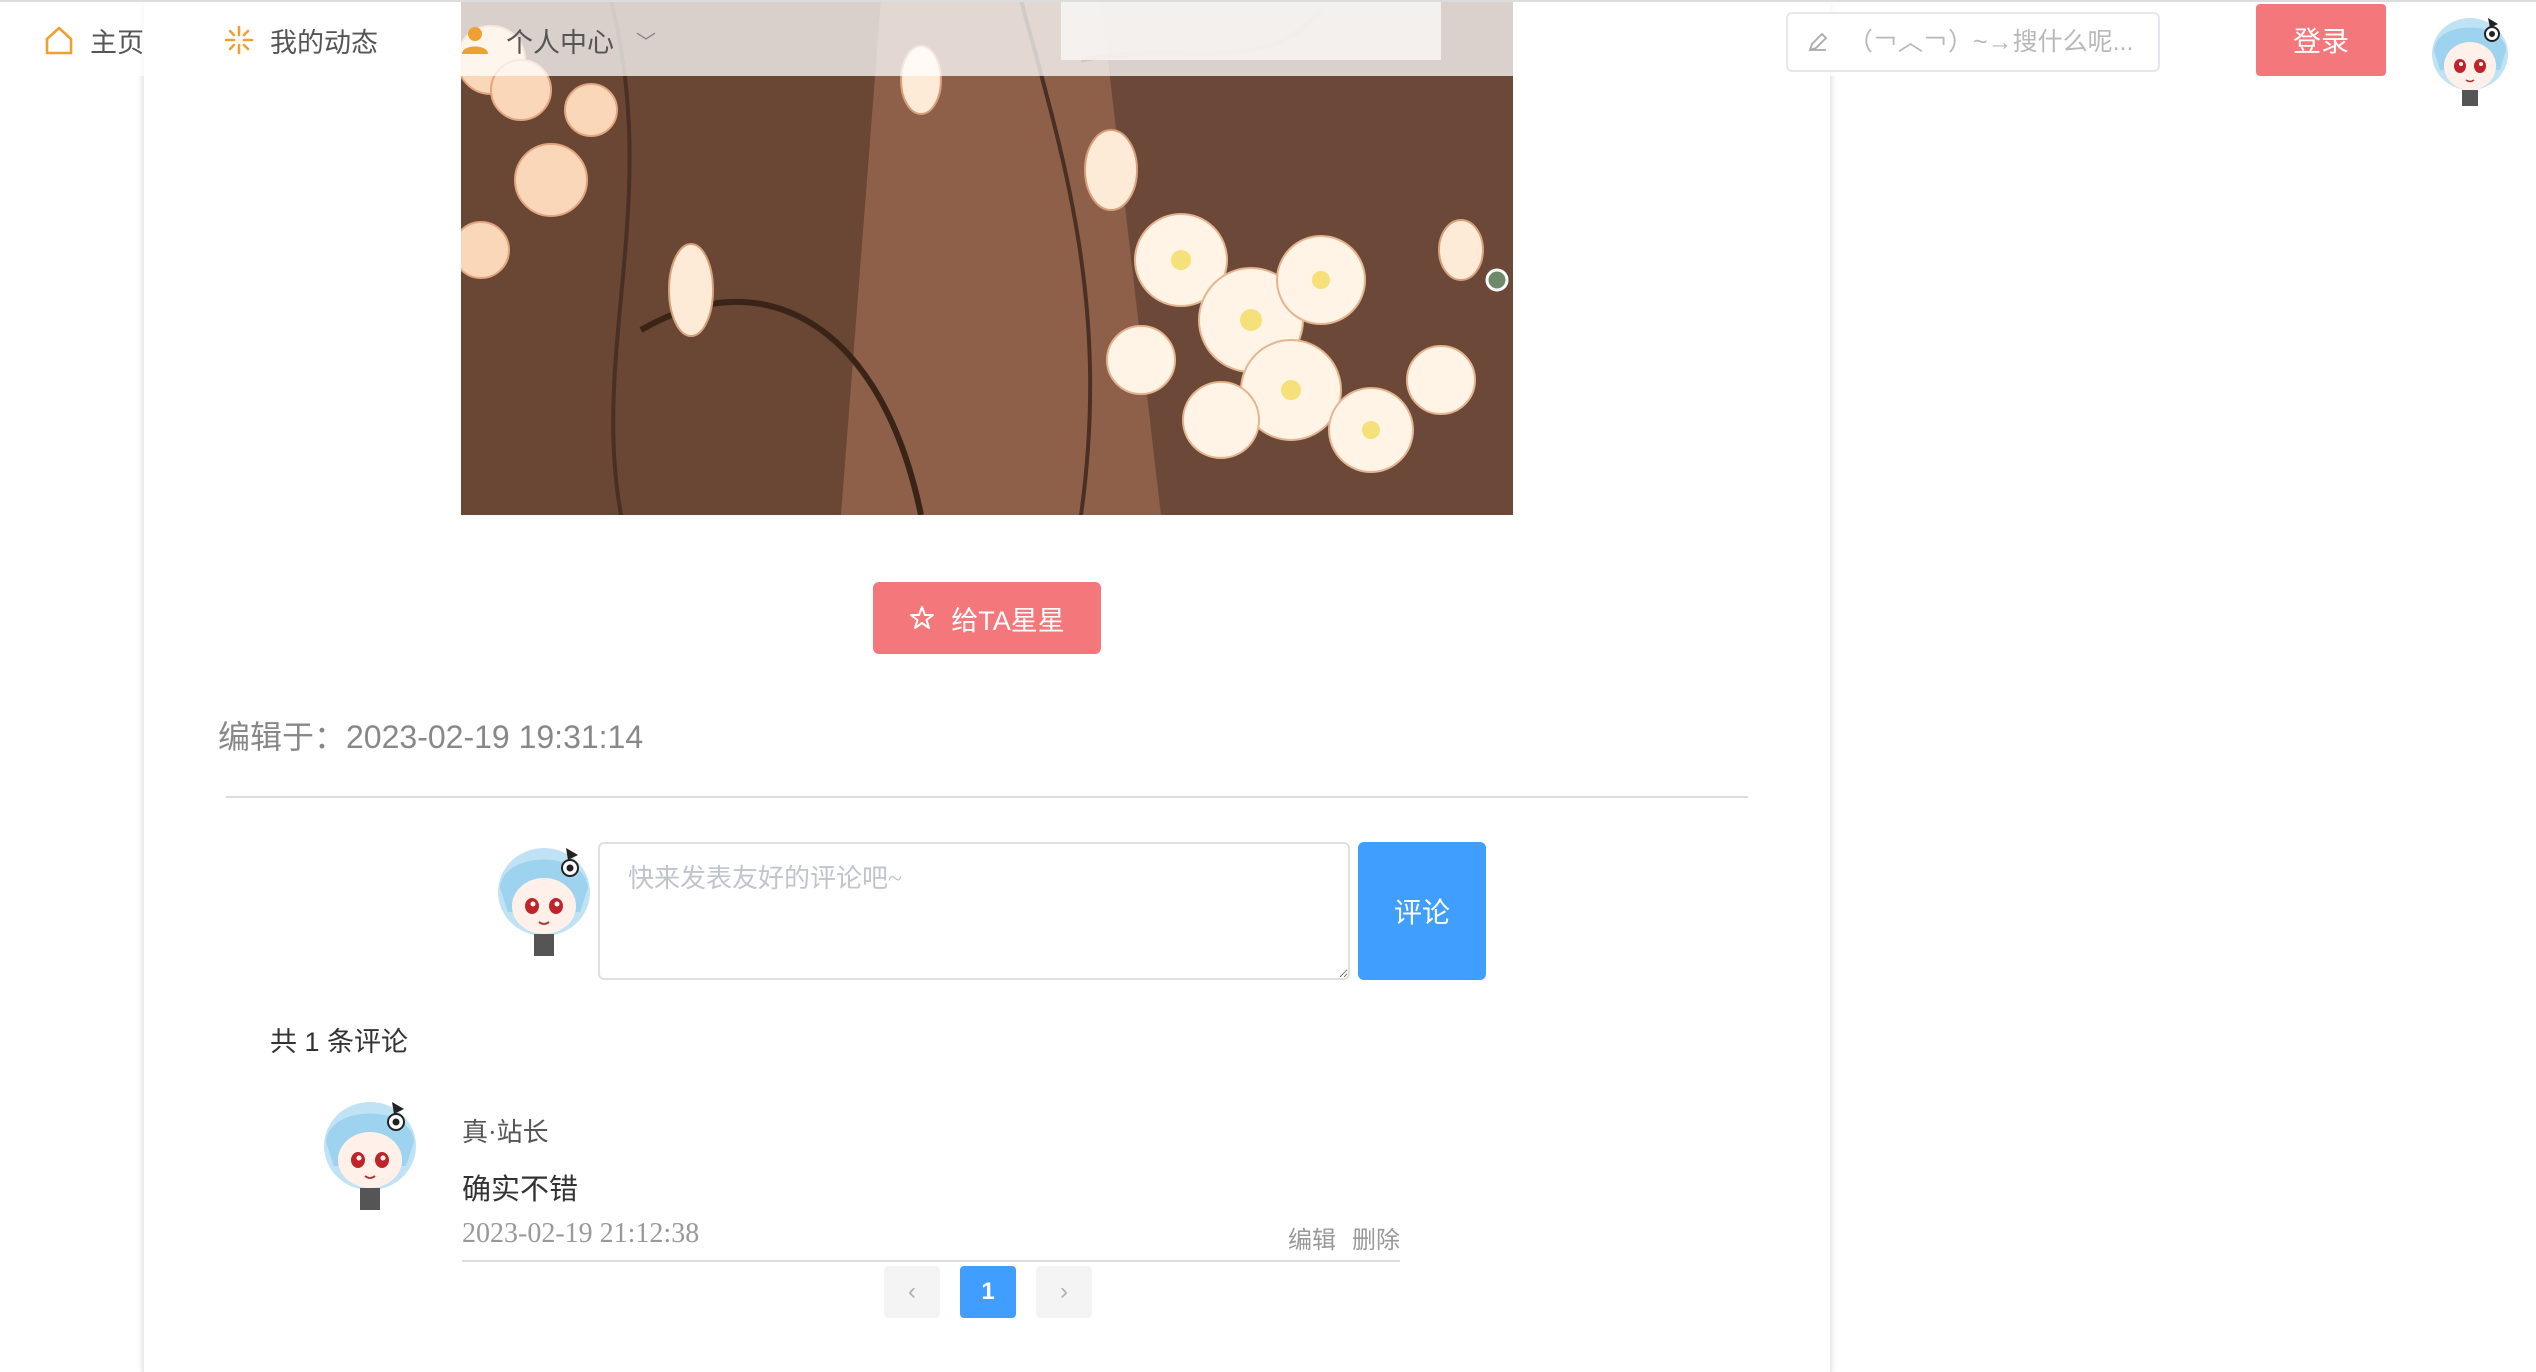  I want to click on submit-comment-button: 评论, so click(1422, 911).